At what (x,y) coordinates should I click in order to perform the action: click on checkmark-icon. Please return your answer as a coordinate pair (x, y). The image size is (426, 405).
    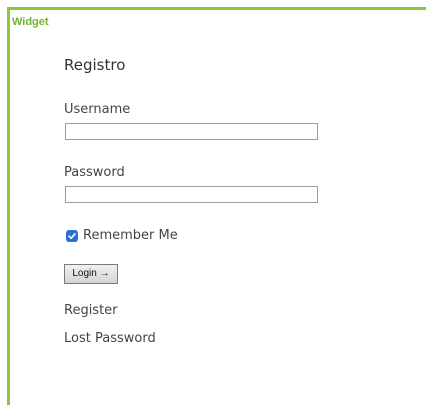
    Looking at the image, I should click on (72, 236).